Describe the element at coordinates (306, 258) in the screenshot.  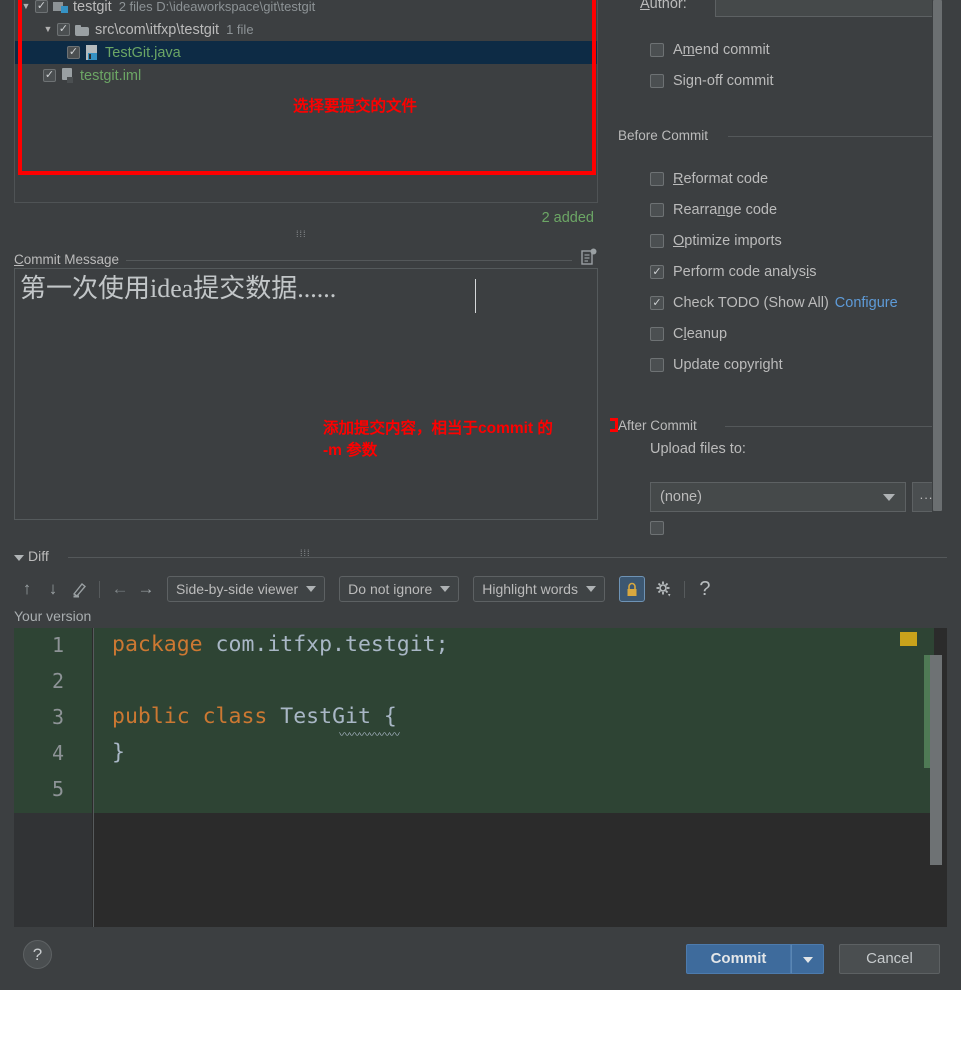
I see `commit-message-header: Commit Message` at that location.